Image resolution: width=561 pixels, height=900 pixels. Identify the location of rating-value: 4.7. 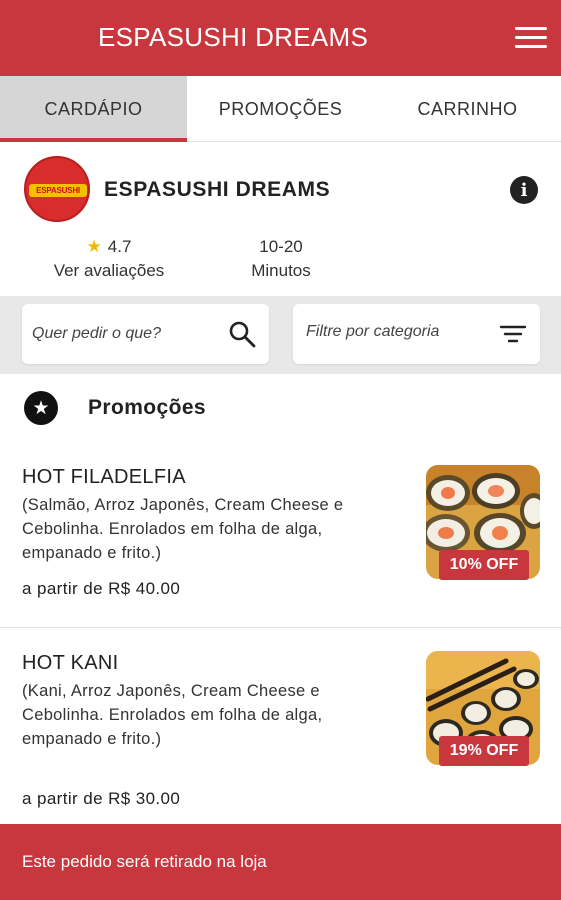
(119, 246).